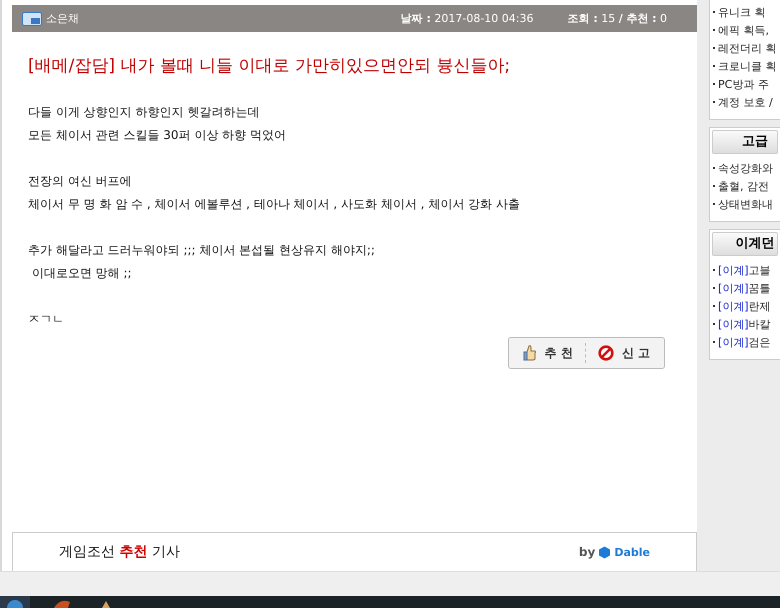 Image resolution: width=780 pixels, height=608 pixels. I want to click on body-text: 체이서 무 명 화 암 수 , 체이서 에볼루션 , 테아나 체이서 , 사도화 체이서 , 체이서 강화 사출, so click(274, 204).